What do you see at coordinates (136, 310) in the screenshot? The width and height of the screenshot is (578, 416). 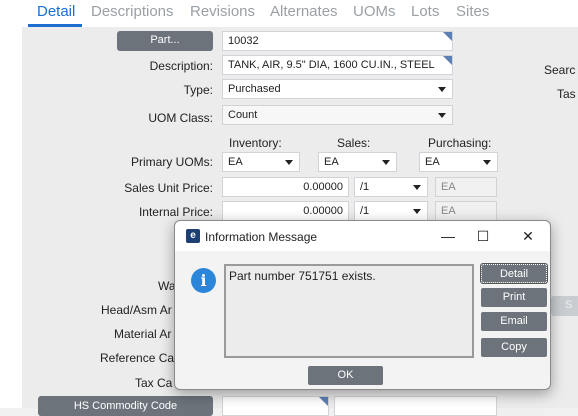 I see `head-asm-label: Head/Asm Ar` at bounding box center [136, 310].